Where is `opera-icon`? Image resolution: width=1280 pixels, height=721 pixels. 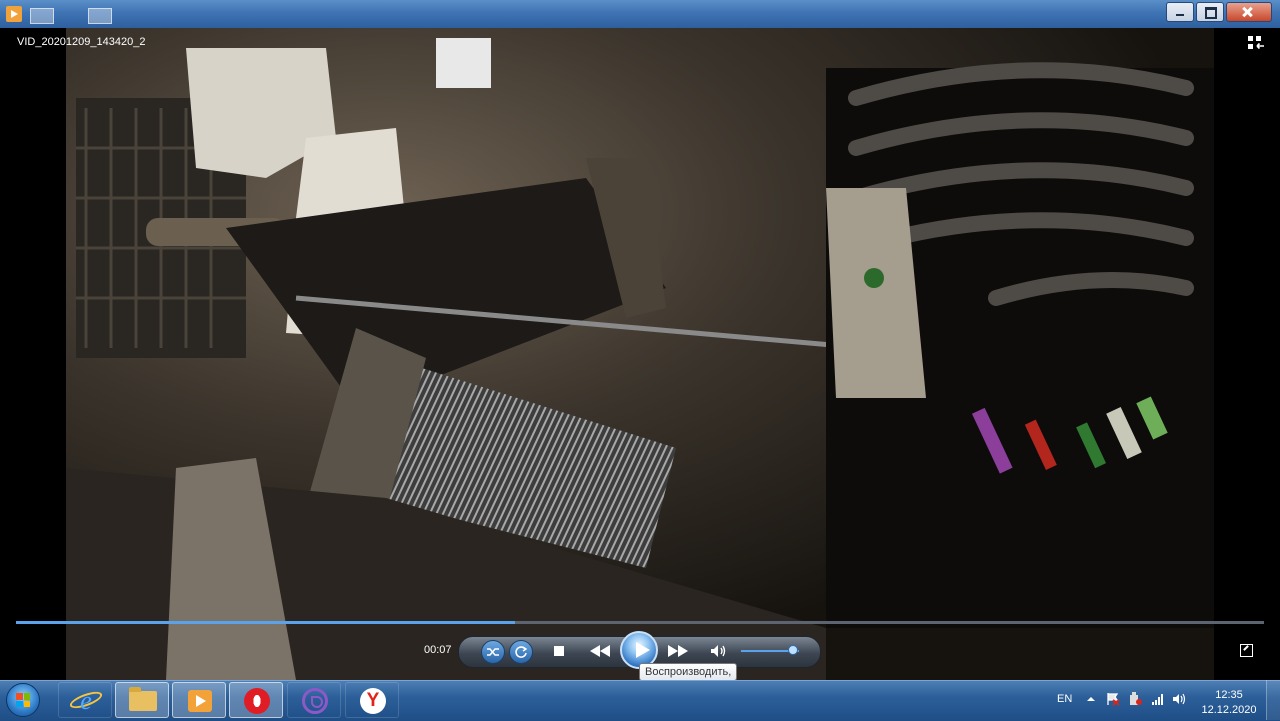
opera-icon is located at coordinates (257, 701).